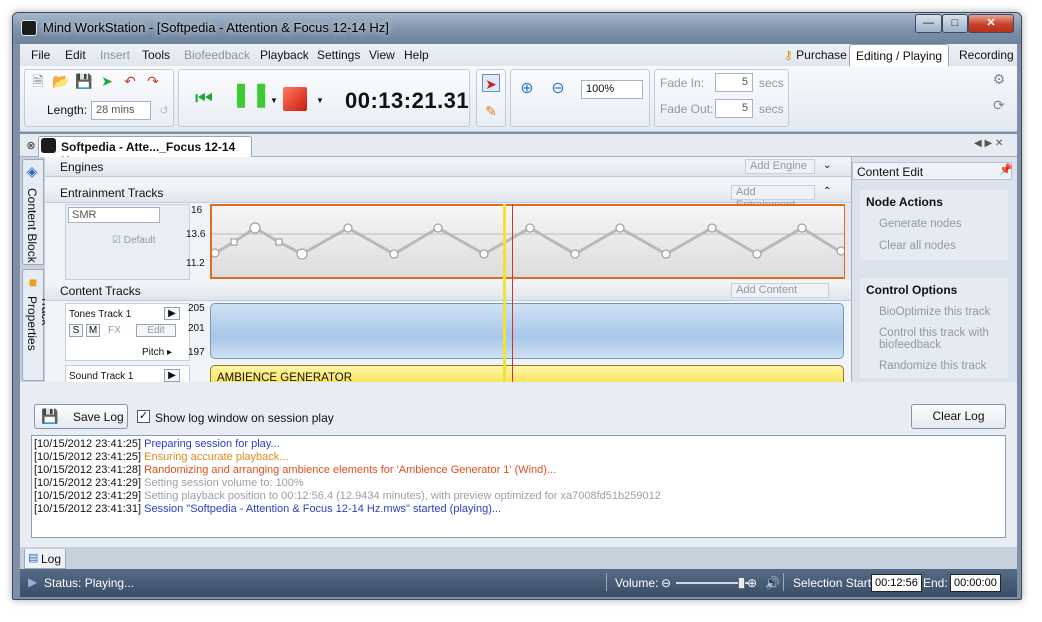  Describe the element at coordinates (910, 345) in the screenshot. I see `control-biofeedback-button-line2: biofeedback` at that location.